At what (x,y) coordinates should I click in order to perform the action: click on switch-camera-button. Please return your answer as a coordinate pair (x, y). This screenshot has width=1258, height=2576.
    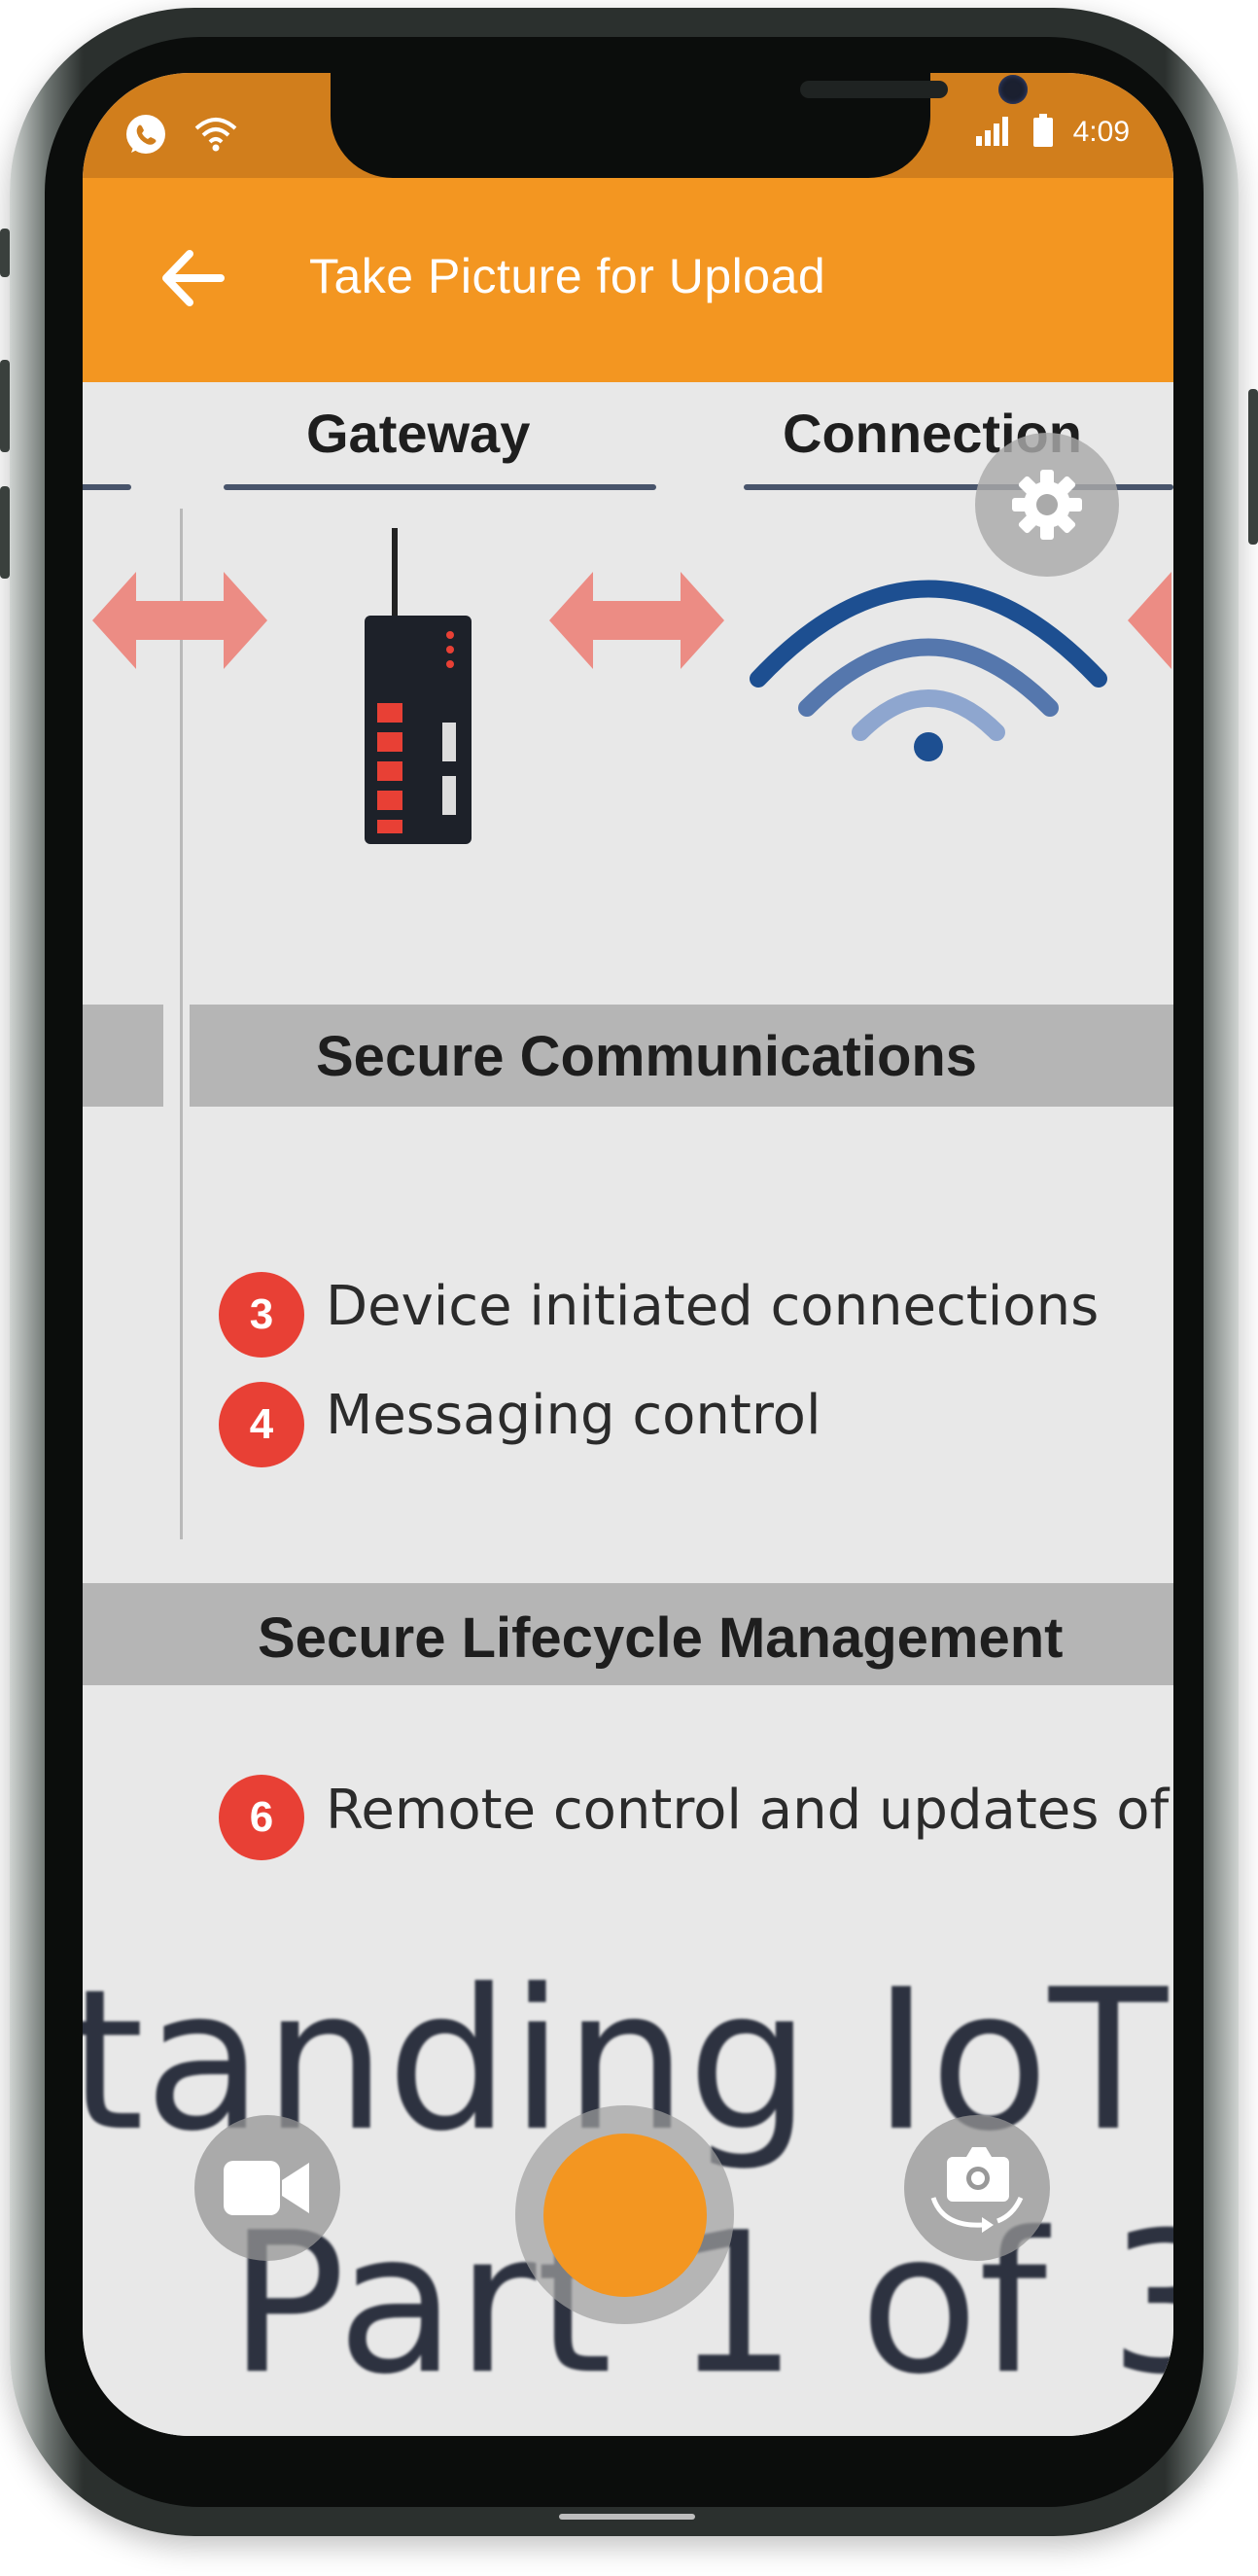
    Looking at the image, I should click on (977, 2188).